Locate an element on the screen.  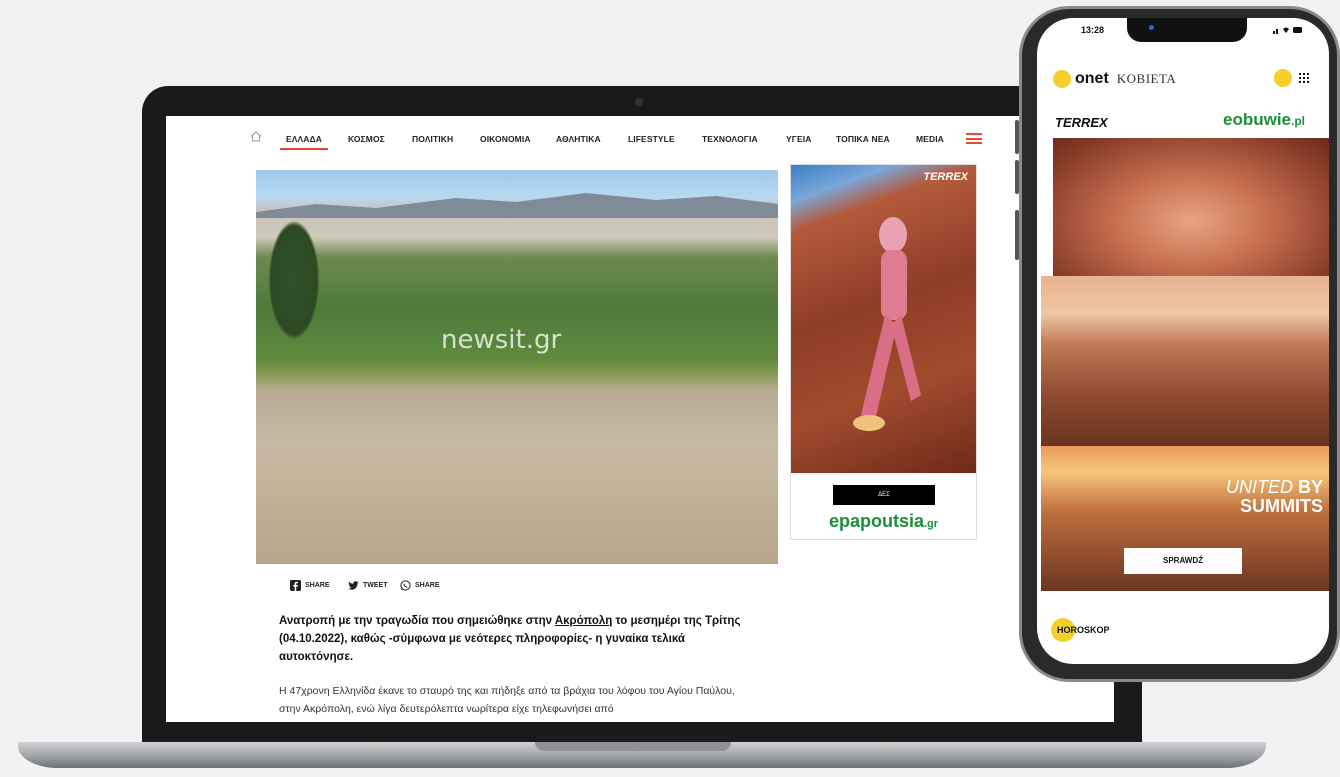
nav-item-topika-nea: ΤΟΠΙΚΑ ΝΕΑ is located at coordinates (863, 139).